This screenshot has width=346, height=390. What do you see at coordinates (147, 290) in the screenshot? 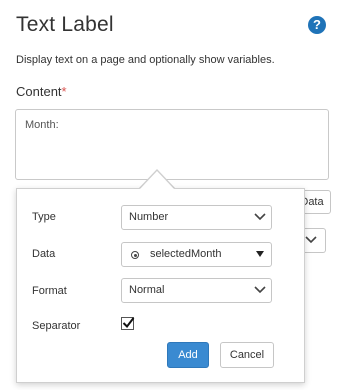
I see `format-select-value: Normal` at bounding box center [147, 290].